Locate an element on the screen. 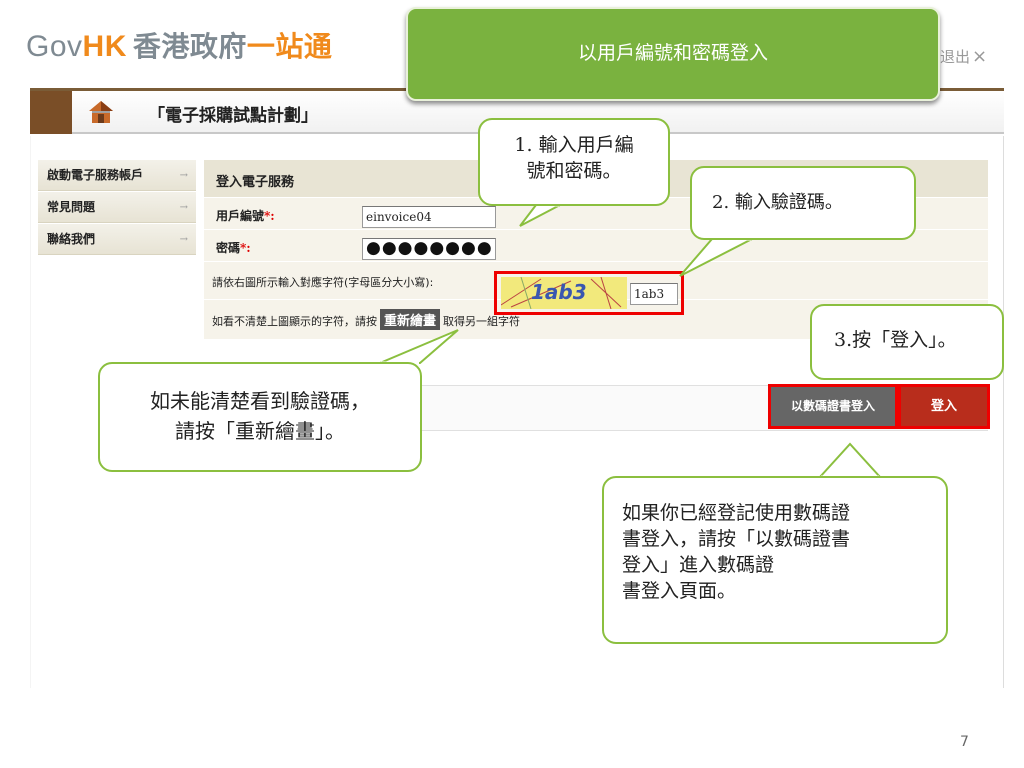 The width and height of the screenshot is (1024, 768). redraw-callout-line1: 如未能清楚看到驗證碼， is located at coordinates (260, 401).